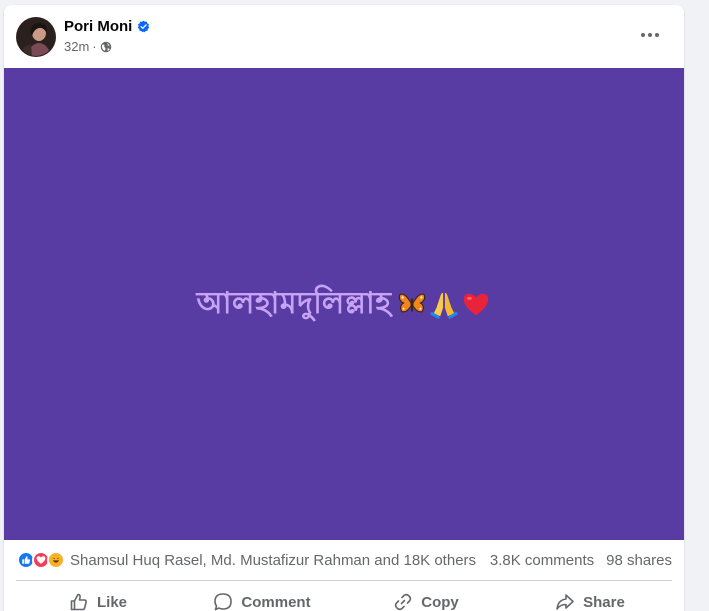  Describe the element at coordinates (412, 303) in the screenshot. I see `butterfly-icon` at that location.